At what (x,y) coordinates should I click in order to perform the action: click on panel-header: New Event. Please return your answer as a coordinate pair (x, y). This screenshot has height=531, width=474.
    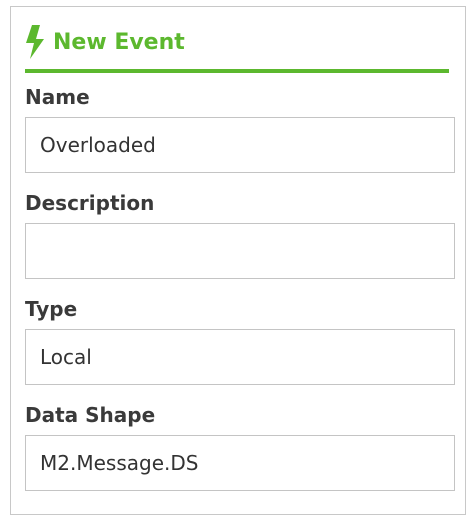
    Looking at the image, I should click on (237, 49).